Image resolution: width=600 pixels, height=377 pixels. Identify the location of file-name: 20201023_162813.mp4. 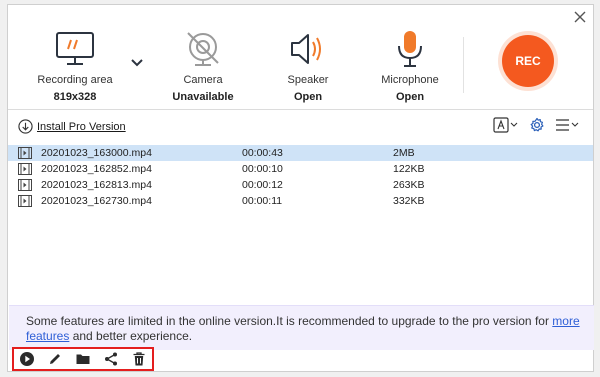
(96, 185).